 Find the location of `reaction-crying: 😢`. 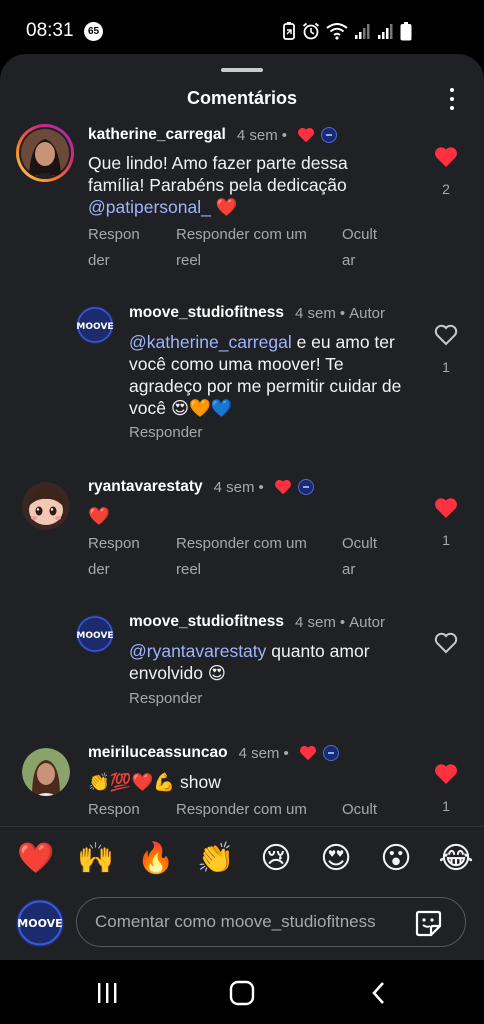

reaction-crying: 😢 is located at coordinates (276, 859).